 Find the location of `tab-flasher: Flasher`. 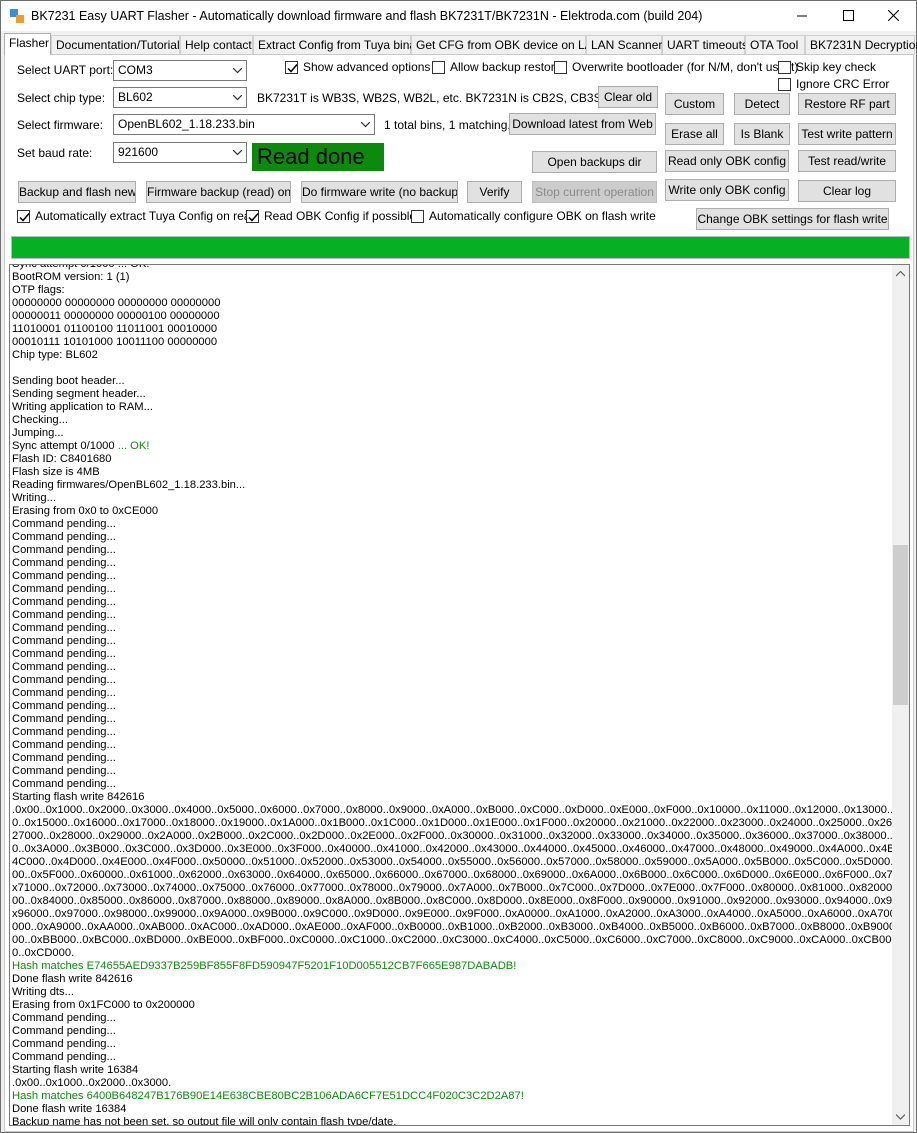

tab-flasher: Flasher is located at coordinates (27, 44).